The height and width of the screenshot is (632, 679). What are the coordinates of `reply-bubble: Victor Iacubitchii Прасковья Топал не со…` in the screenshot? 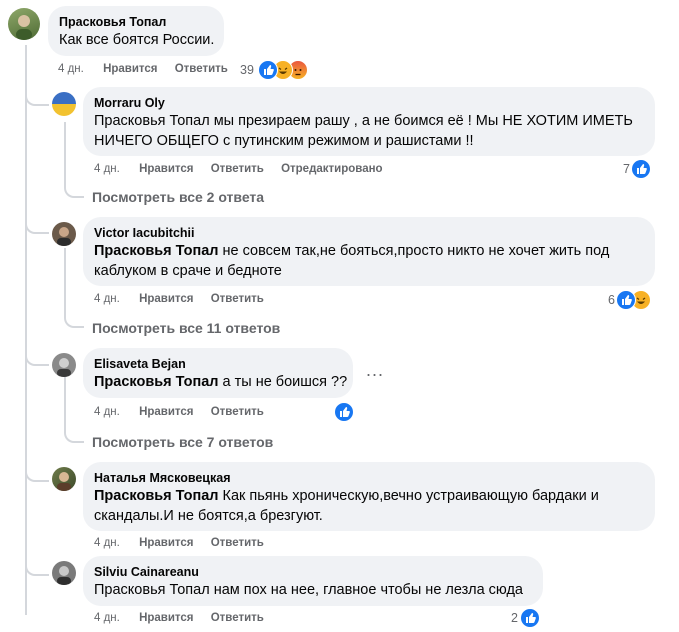 It's located at (369, 251).